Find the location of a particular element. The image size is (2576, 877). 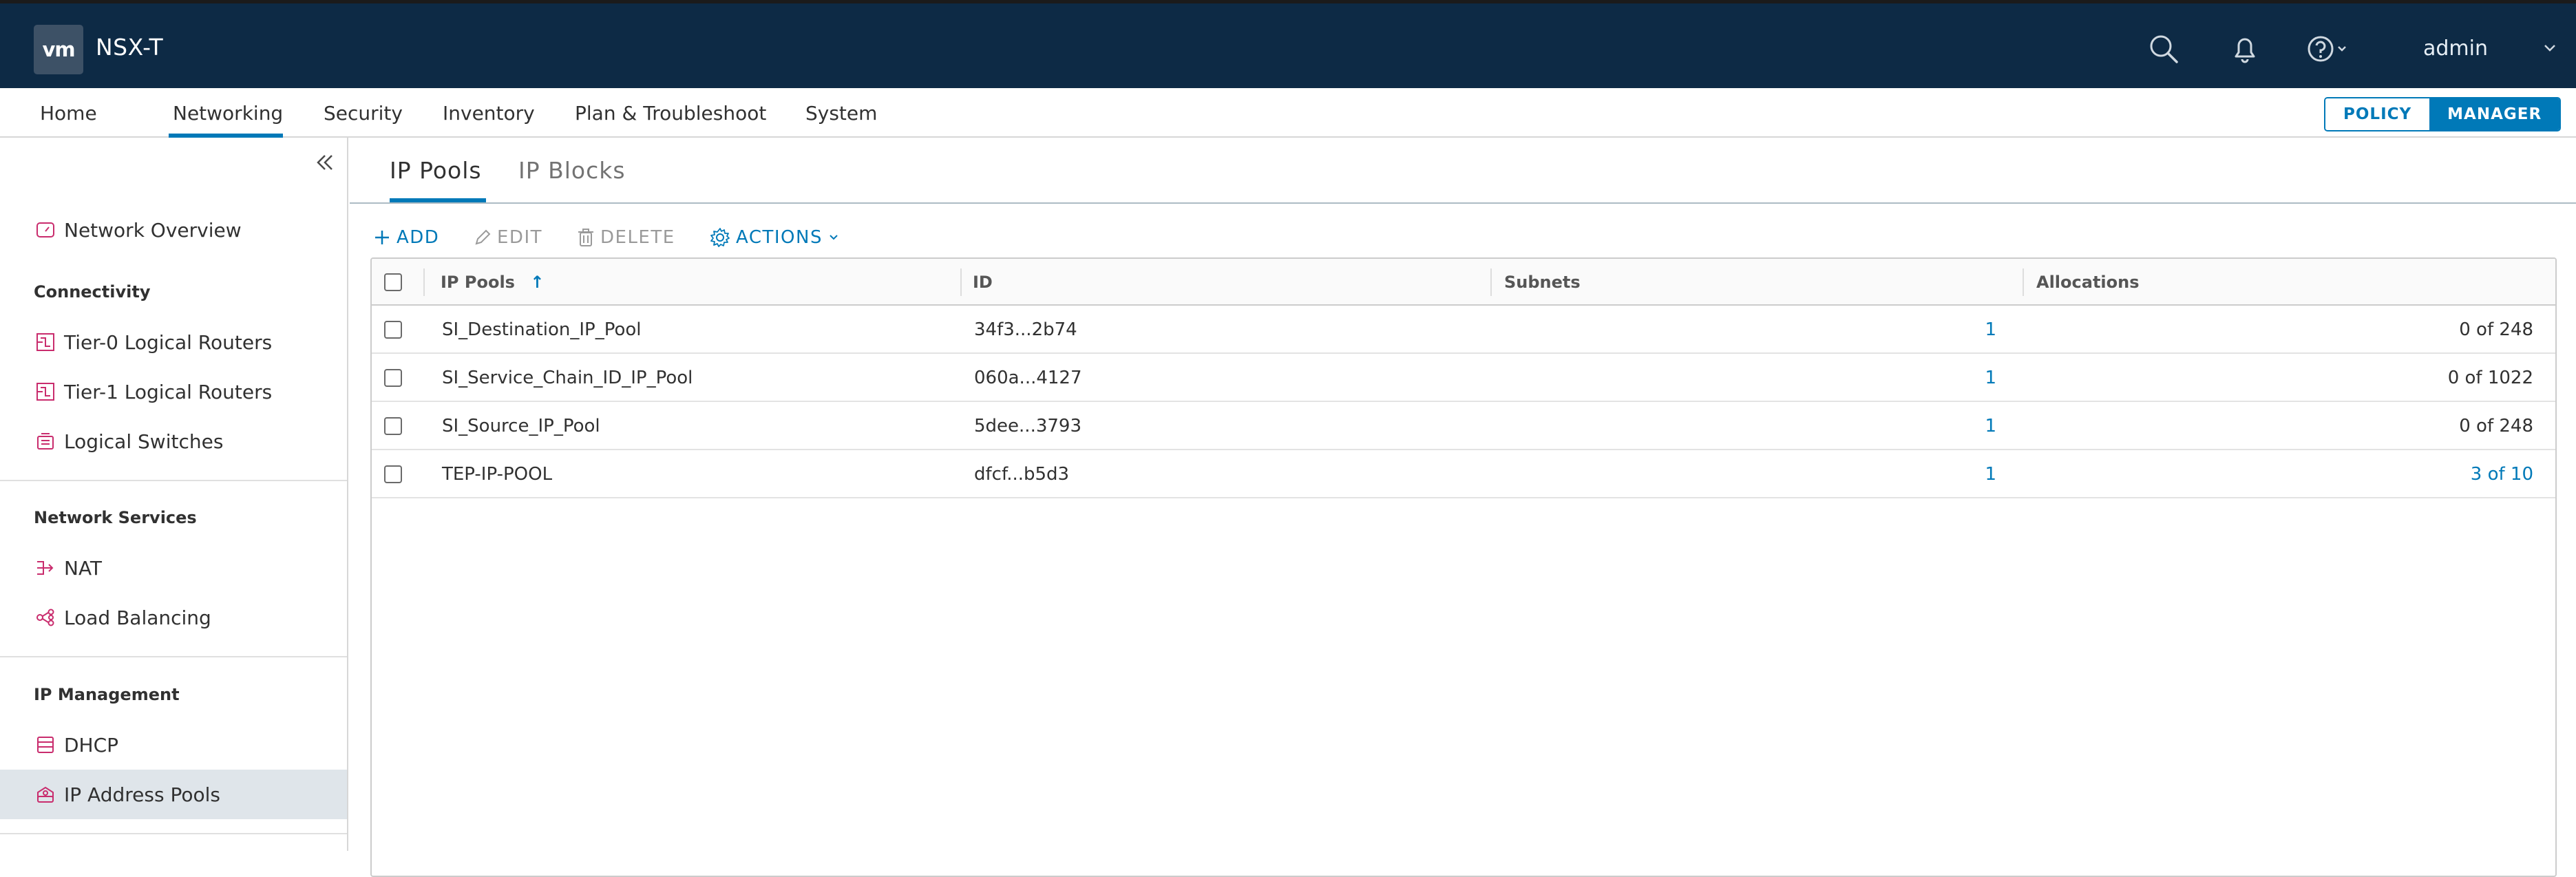

nav-inventory: Inventory is located at coordinates (489, 113).